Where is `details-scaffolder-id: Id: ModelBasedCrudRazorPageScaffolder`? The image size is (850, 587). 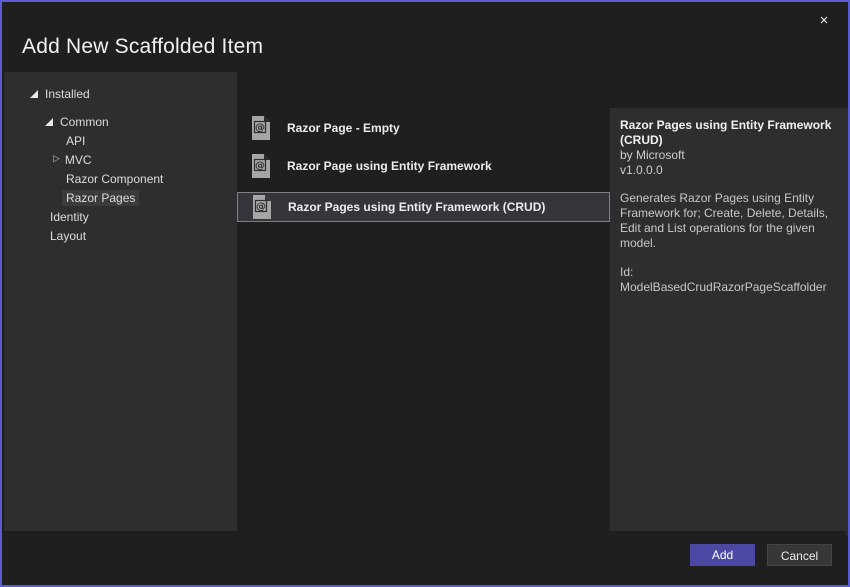
details-scaffolder-id: Id: ModelBasedCrudRazorPageScaffolder is located at coordinates (723, 279).